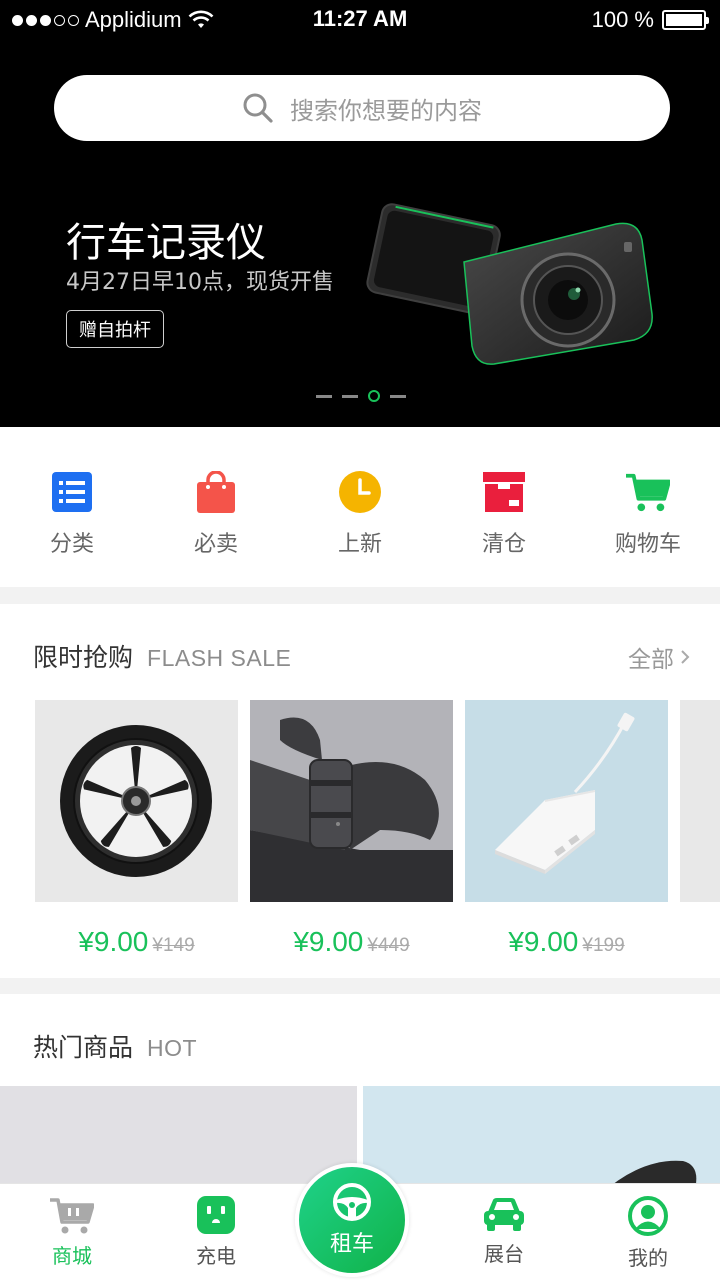  Describe the element at coordinates (503, 544) in the screenshot. I see `category-label: 清仓` at that location.